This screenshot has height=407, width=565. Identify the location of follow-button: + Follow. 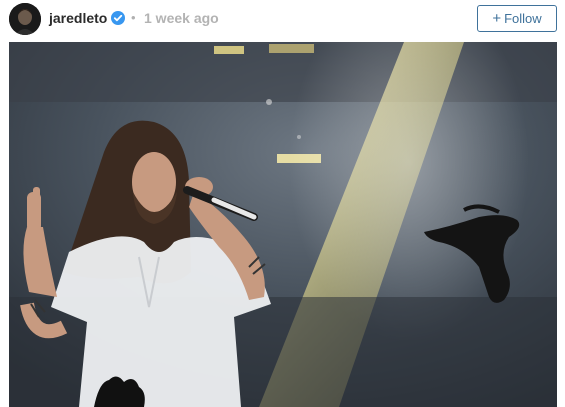
(517, 18).